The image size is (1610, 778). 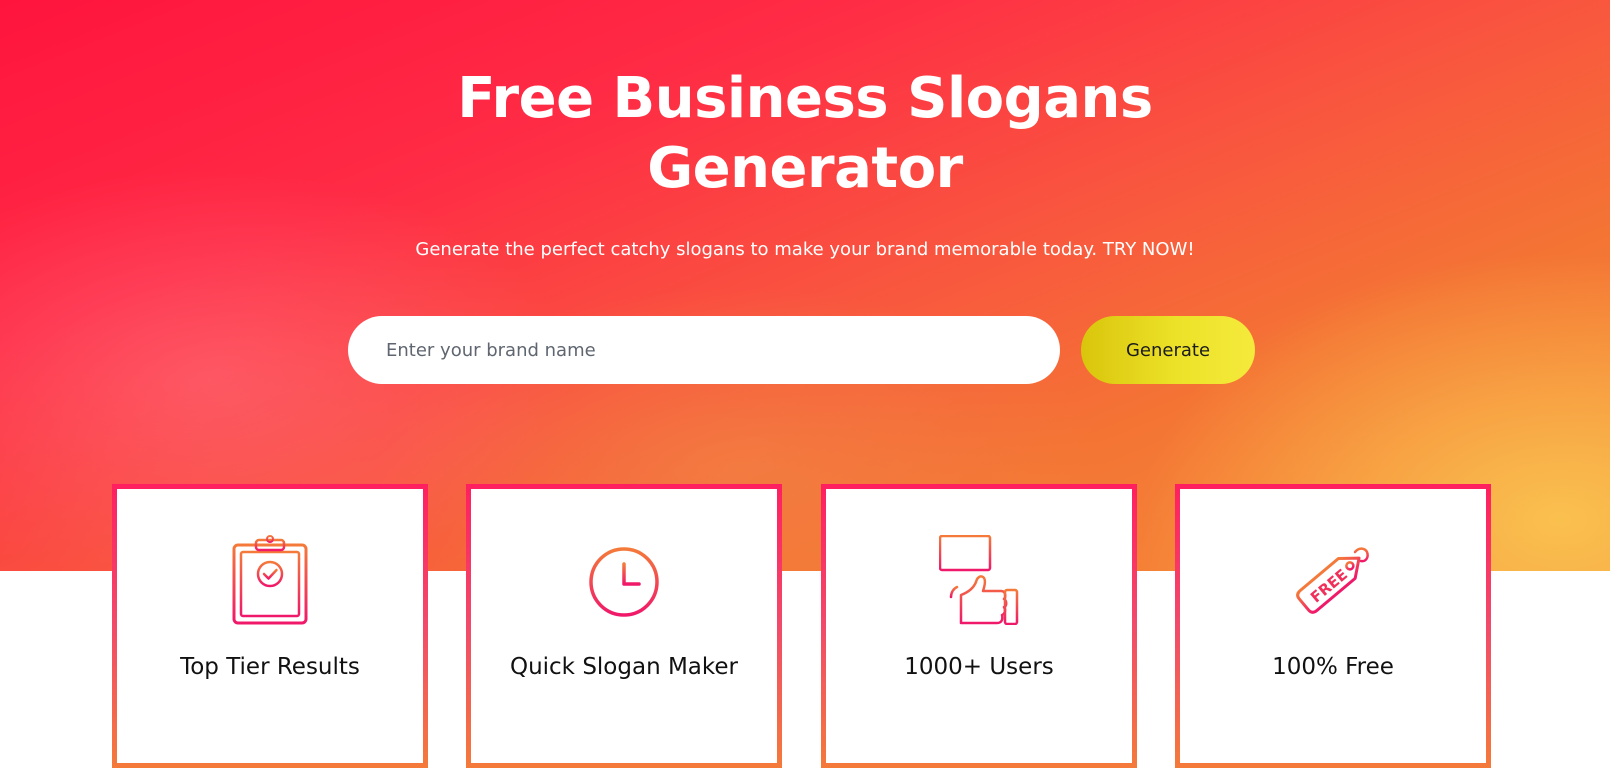 What do you see at coordinates (270, 626) in the screenshot?
I see `feature-card-top-tier-results: Top Tier Results` at bounding box center [270, 626].